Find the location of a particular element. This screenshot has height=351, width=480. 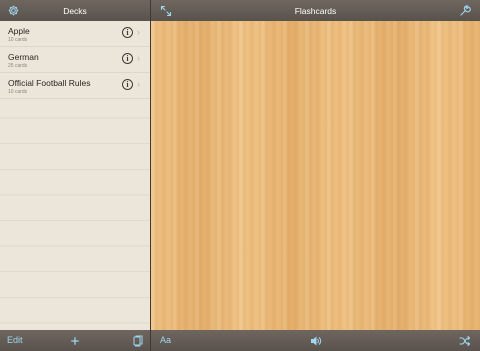

plus-icon is located at coordinates (74, 340).